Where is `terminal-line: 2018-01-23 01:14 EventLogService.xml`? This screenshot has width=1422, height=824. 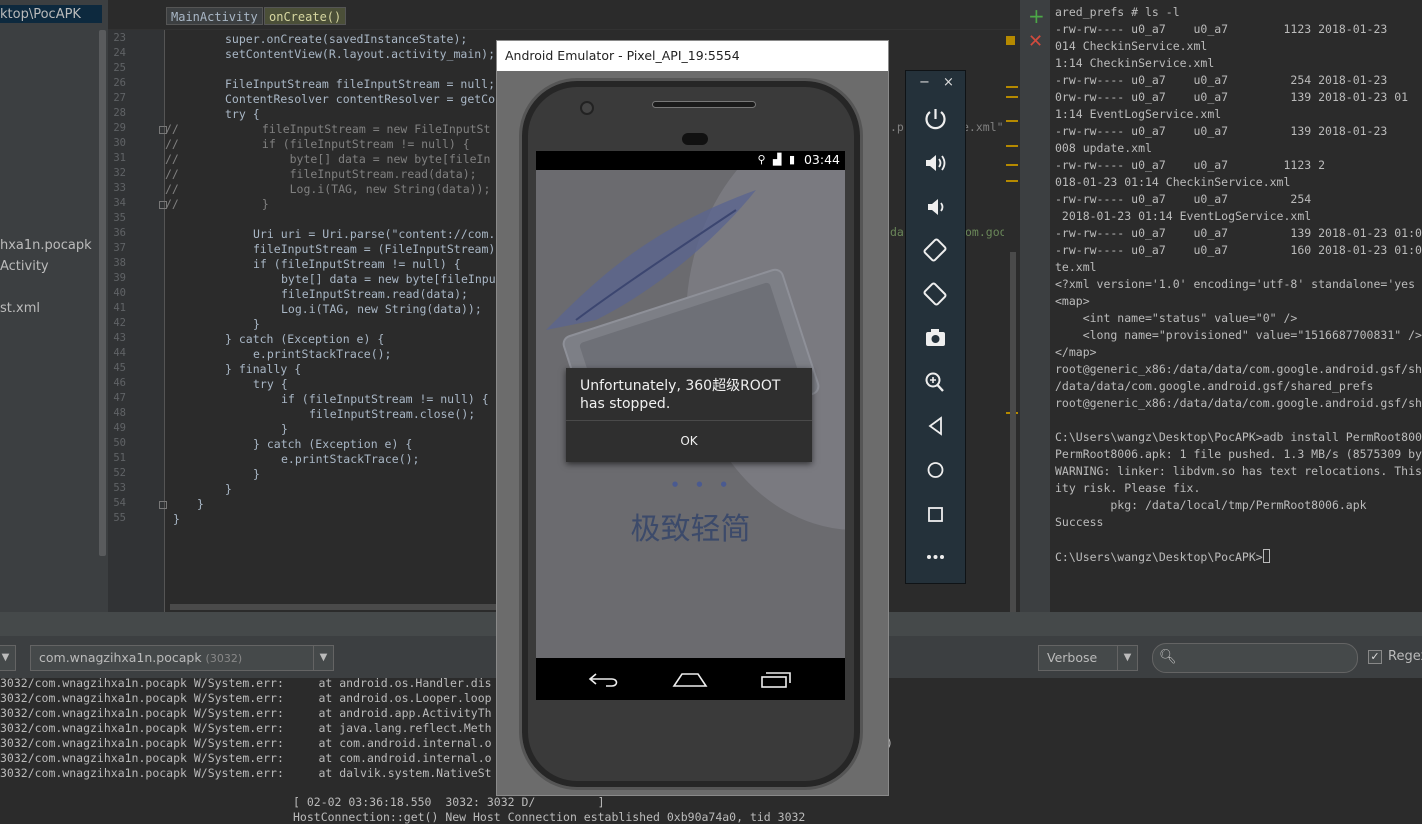
terminal-line: 2018-01-23 01:14 EventLogService.xml is located at coordinates (1183, 216).